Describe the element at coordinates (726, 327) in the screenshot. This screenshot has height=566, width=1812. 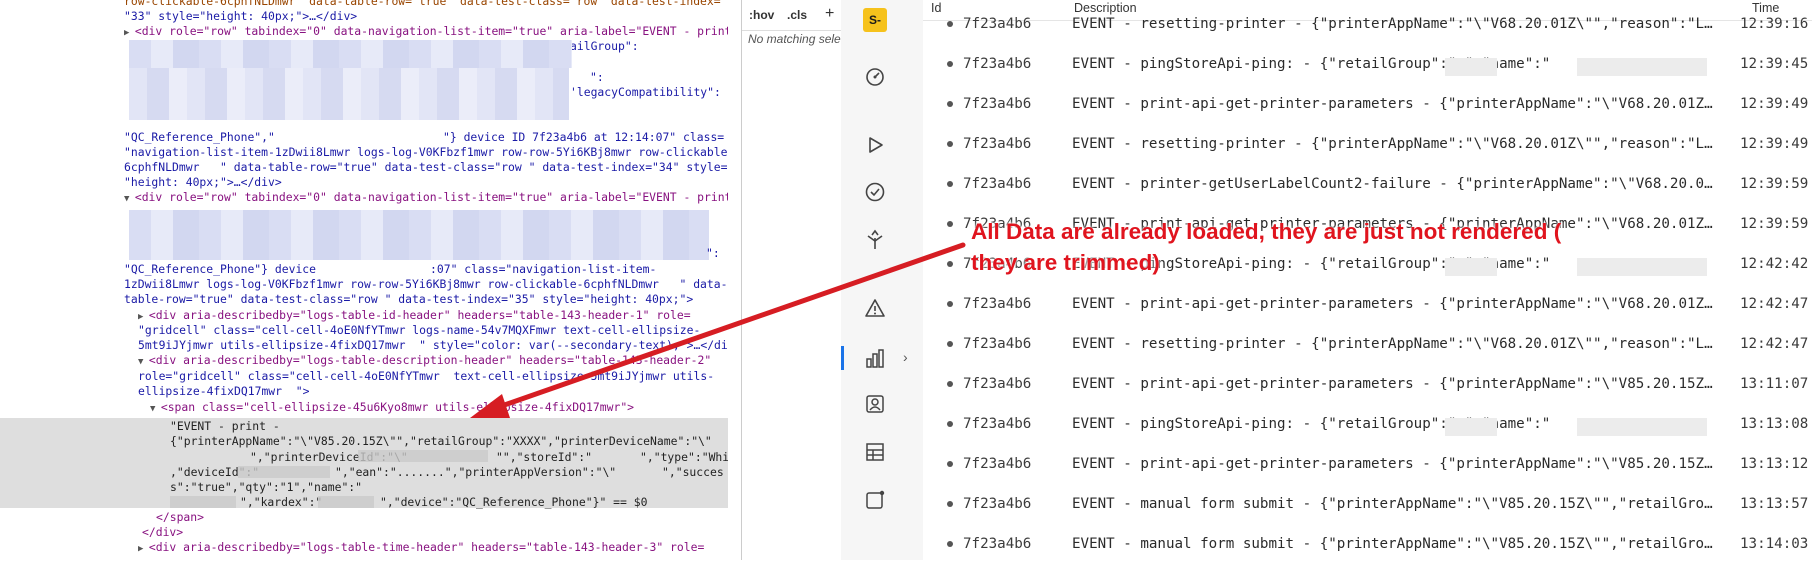
I see `arrow-shaft` at that location.